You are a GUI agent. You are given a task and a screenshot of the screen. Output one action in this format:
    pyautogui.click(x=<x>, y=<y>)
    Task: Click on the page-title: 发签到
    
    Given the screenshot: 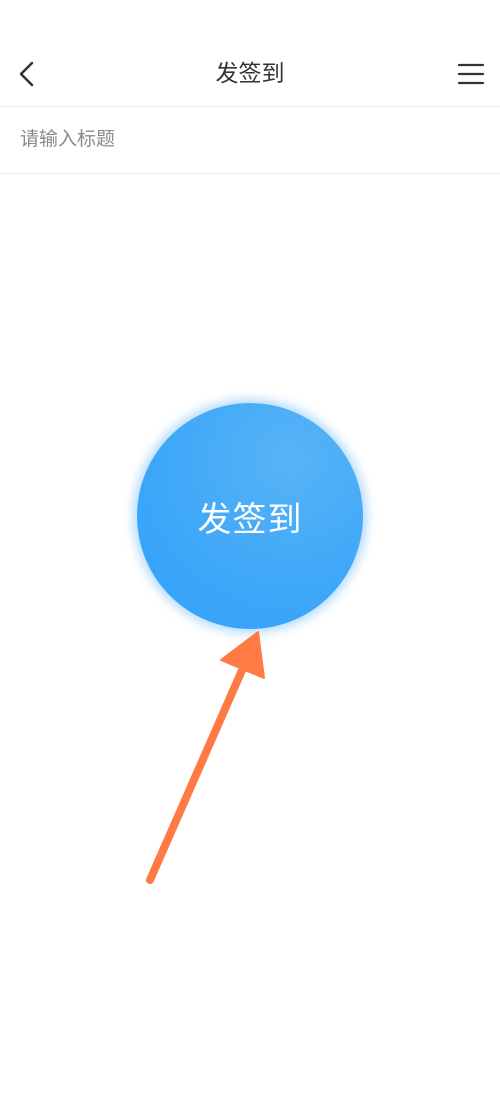 What is the action you would take?
    pyautogui.click(x=250, y=74)
    